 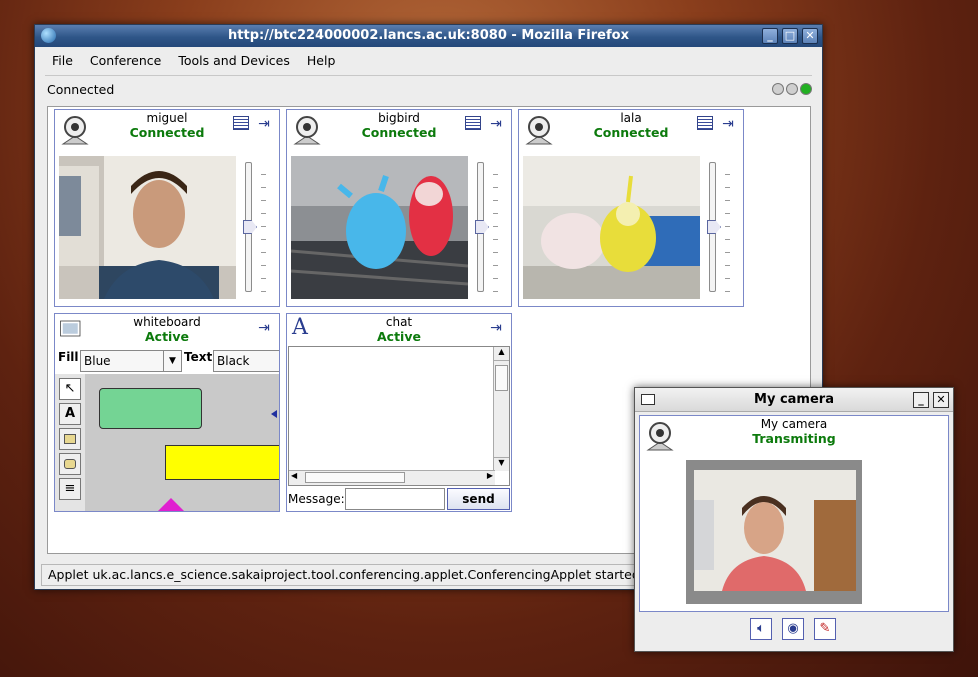 What do you see at coordinates (233, 361) in the screenshot?
I see `text-color-value: Black` at bounding box center [233, 361].